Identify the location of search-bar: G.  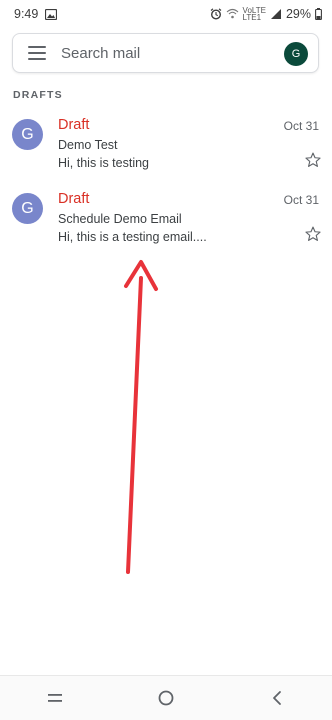
(165, 53).